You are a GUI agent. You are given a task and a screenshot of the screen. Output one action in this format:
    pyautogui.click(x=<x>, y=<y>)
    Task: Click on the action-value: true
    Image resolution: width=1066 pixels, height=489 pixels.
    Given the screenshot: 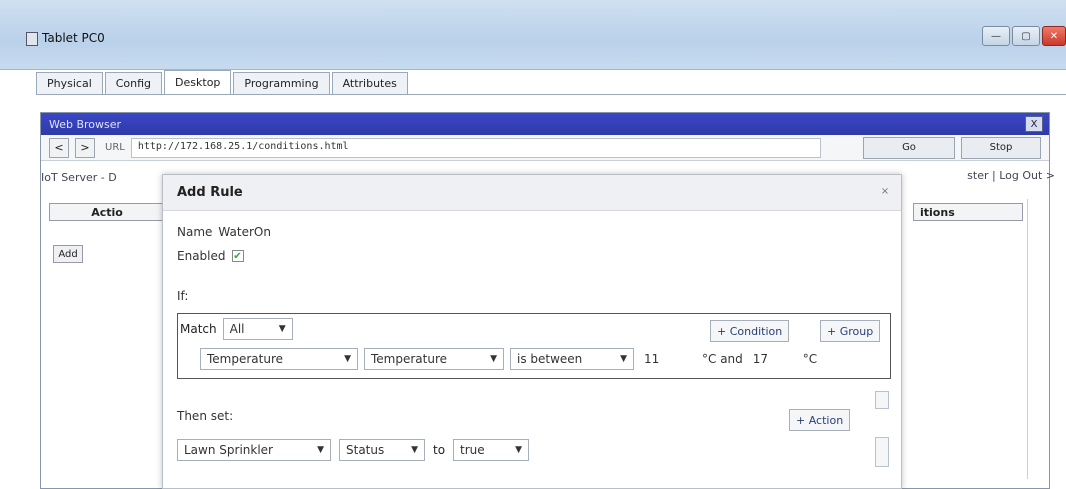 What is the action you would take?
    pyautogui.click(x=472, y=450)
    